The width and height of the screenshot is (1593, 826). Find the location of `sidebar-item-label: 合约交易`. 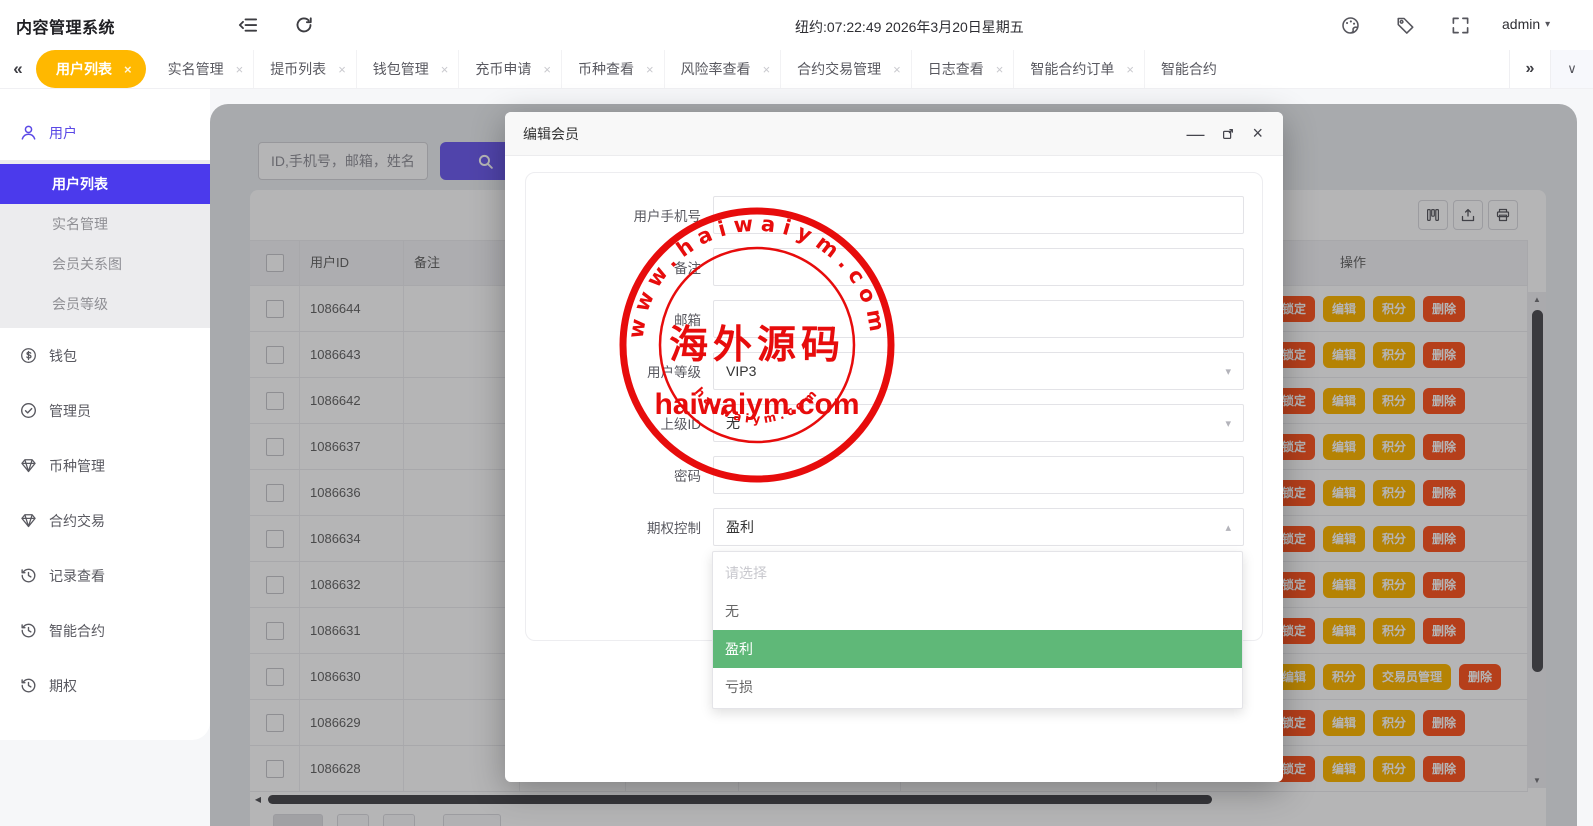

sidebar-item-label: 合约交易 is located at coordinates (77, 520).